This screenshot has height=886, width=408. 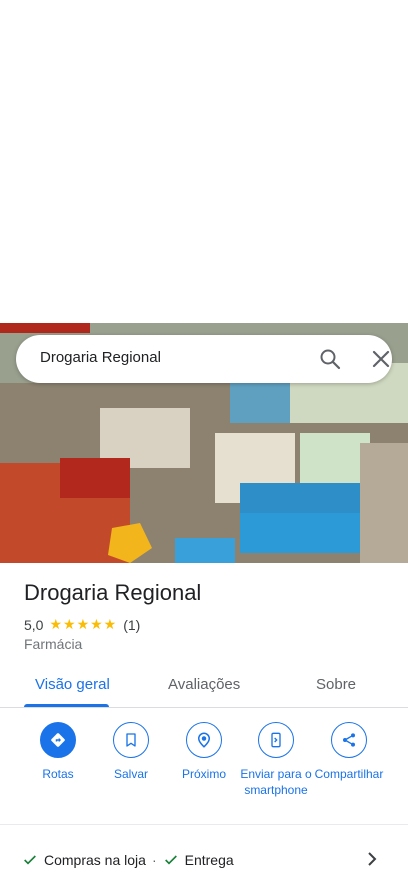 I want to click on rating-value: 5,0, so click(x=34, y=624).